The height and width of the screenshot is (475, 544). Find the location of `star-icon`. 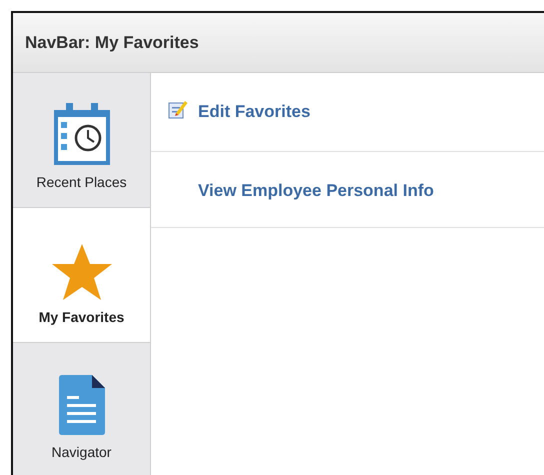

star-icon is located at coordinates (81, 272).